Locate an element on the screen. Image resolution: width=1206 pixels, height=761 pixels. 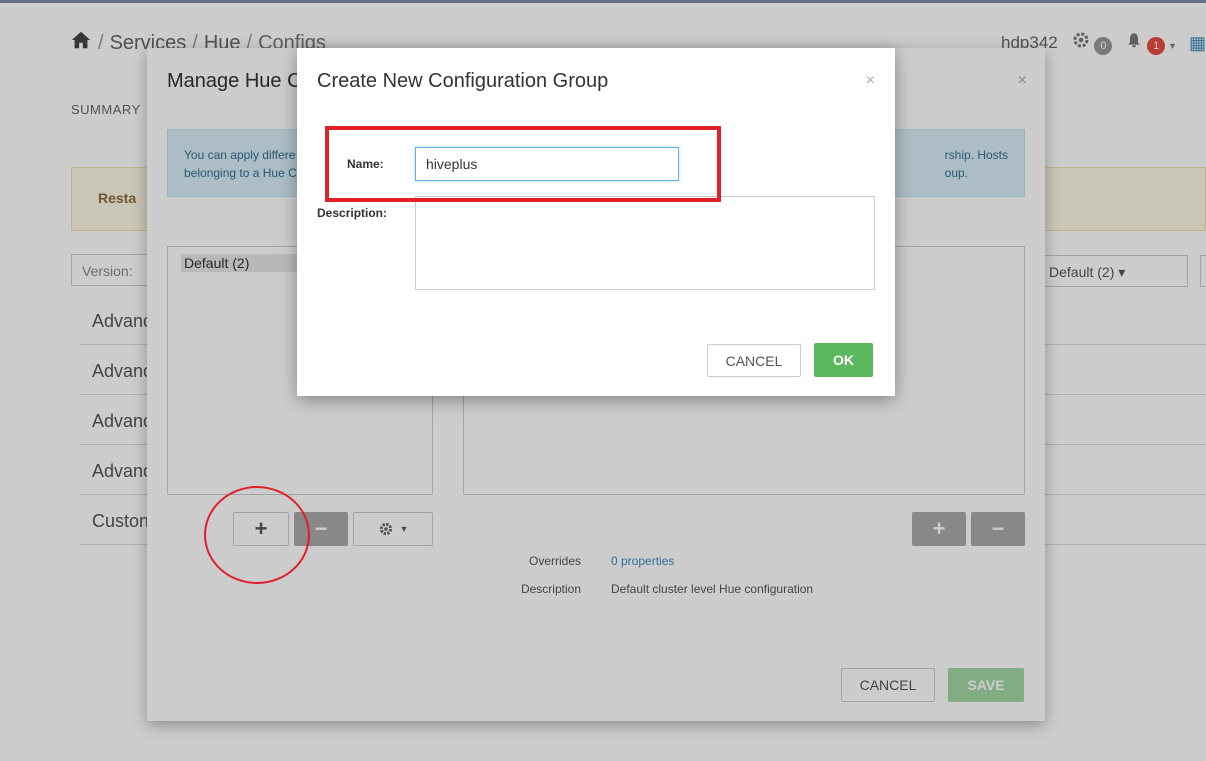
cancel-button: CANCEL is located at coordinates (754, 360).